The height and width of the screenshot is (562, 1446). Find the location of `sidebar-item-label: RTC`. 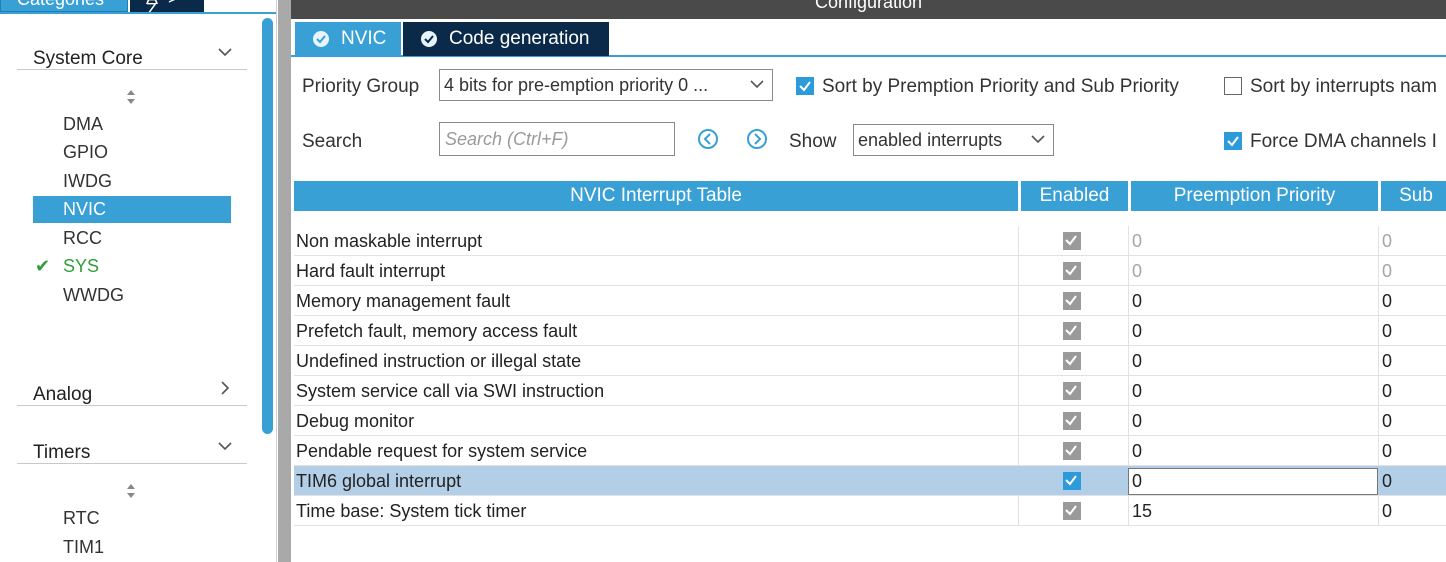

sidebar-item-label: RTC is located at coordinates (81, 518).